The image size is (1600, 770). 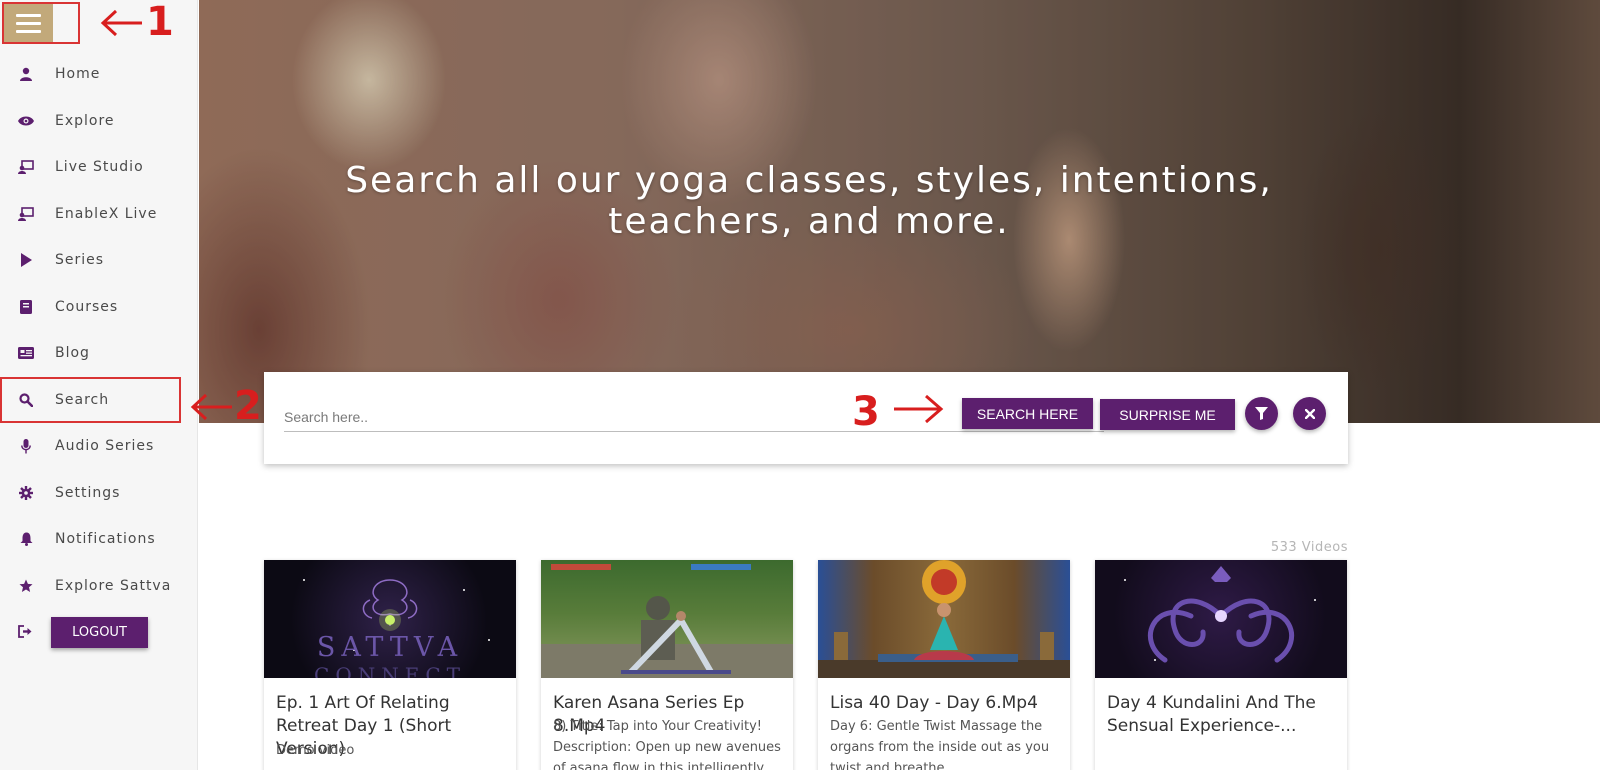 I want to click on sidebar-item-series: Series, so click(x=99, y=260).